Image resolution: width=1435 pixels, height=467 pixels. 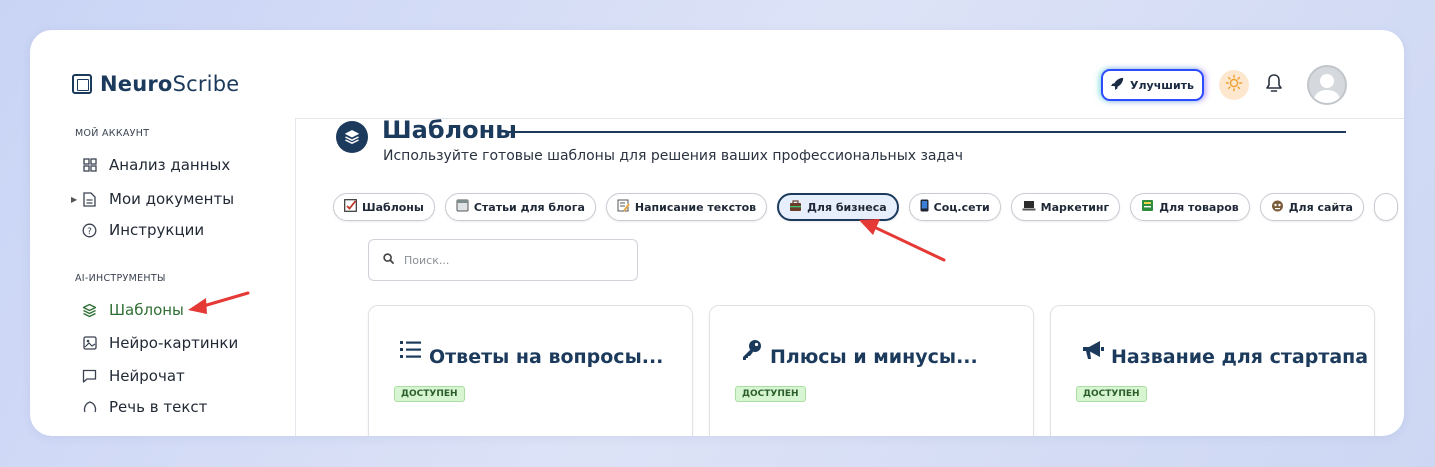 What do you see at coordinates (1029, 207) in the screenshot?
I see `laptop-icon` at bounding box center [1029, 207].